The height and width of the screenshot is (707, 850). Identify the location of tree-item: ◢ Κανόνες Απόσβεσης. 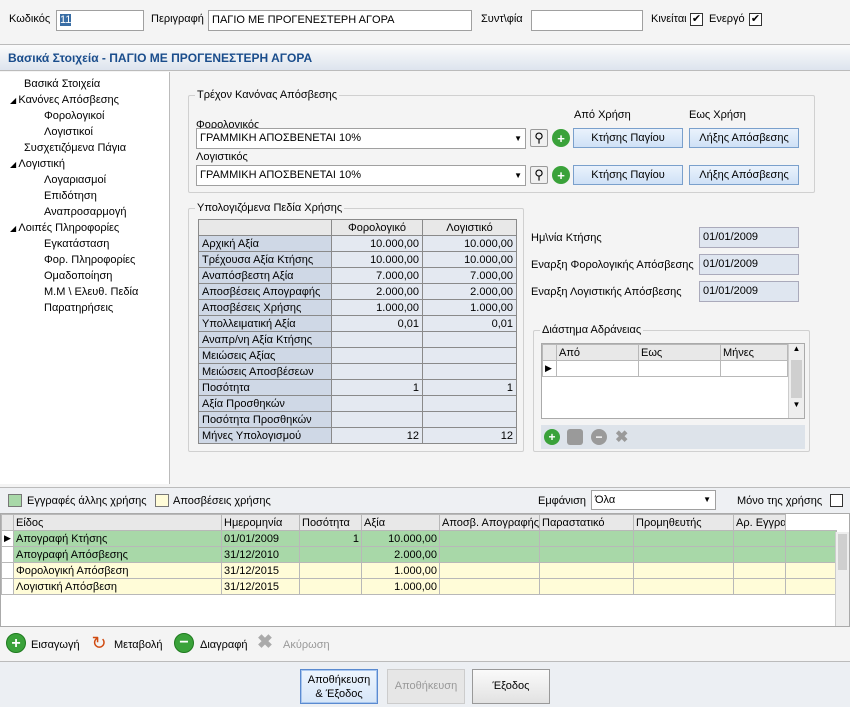
(84, 100).